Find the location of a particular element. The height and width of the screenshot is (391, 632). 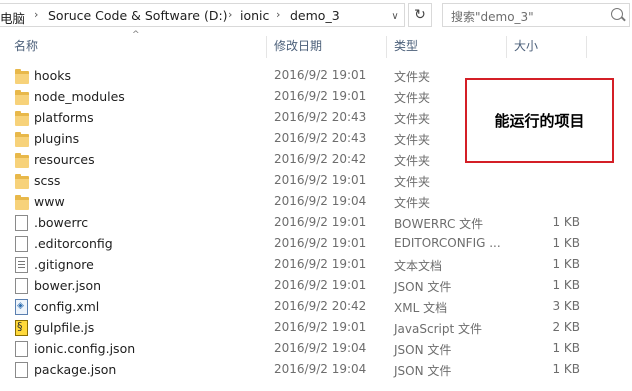

file-name: config.xml is located at coordinates (67, 306).